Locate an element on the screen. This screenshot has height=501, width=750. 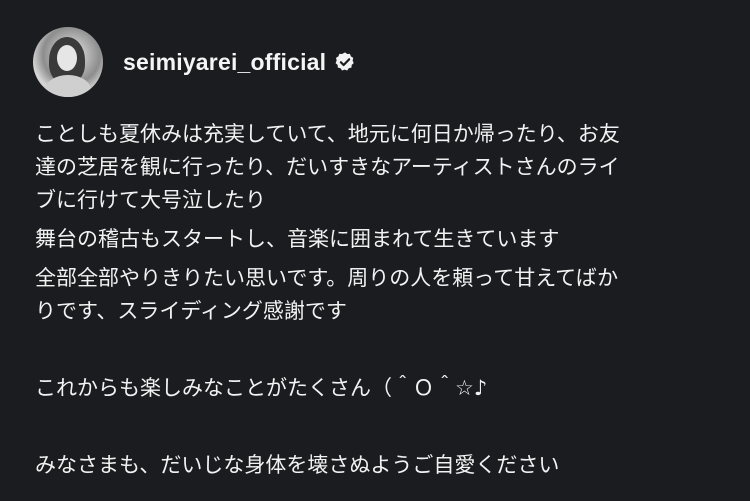
caption-line: 全部全部やりきりたい思いです。周りの人を頼って甘えてばか is located at coordinates (327, 278).